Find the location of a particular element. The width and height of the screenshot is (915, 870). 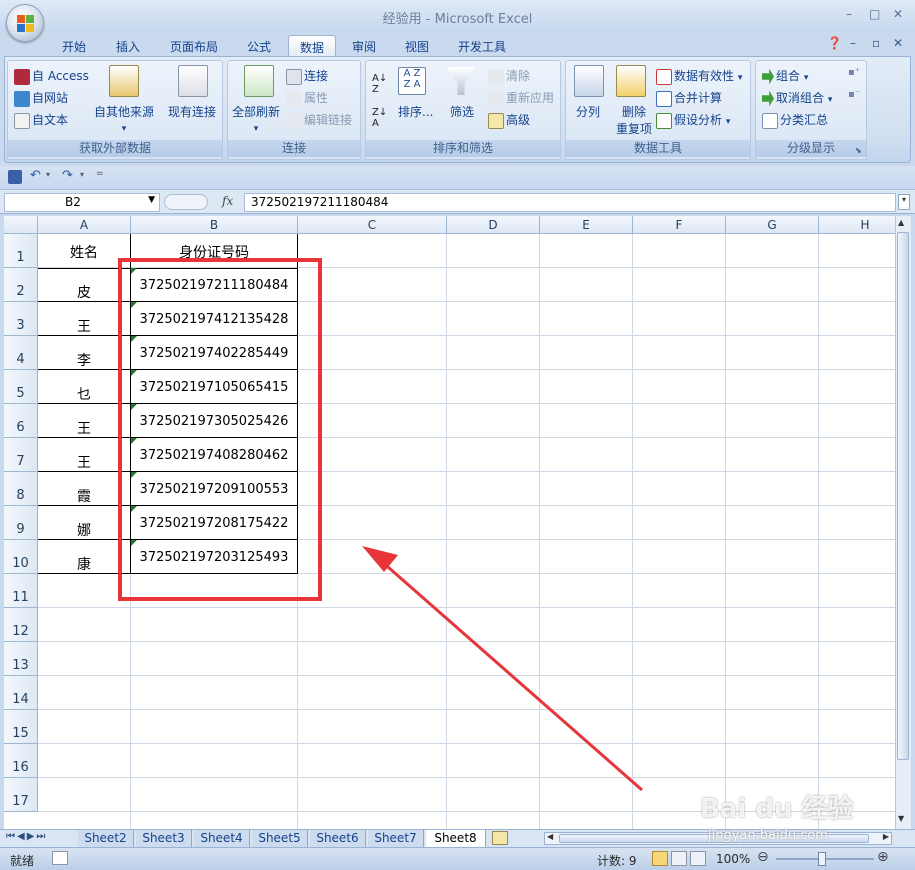

baidu-watermark-logo: Bai du 经验 is located at coordinates (777, 809).